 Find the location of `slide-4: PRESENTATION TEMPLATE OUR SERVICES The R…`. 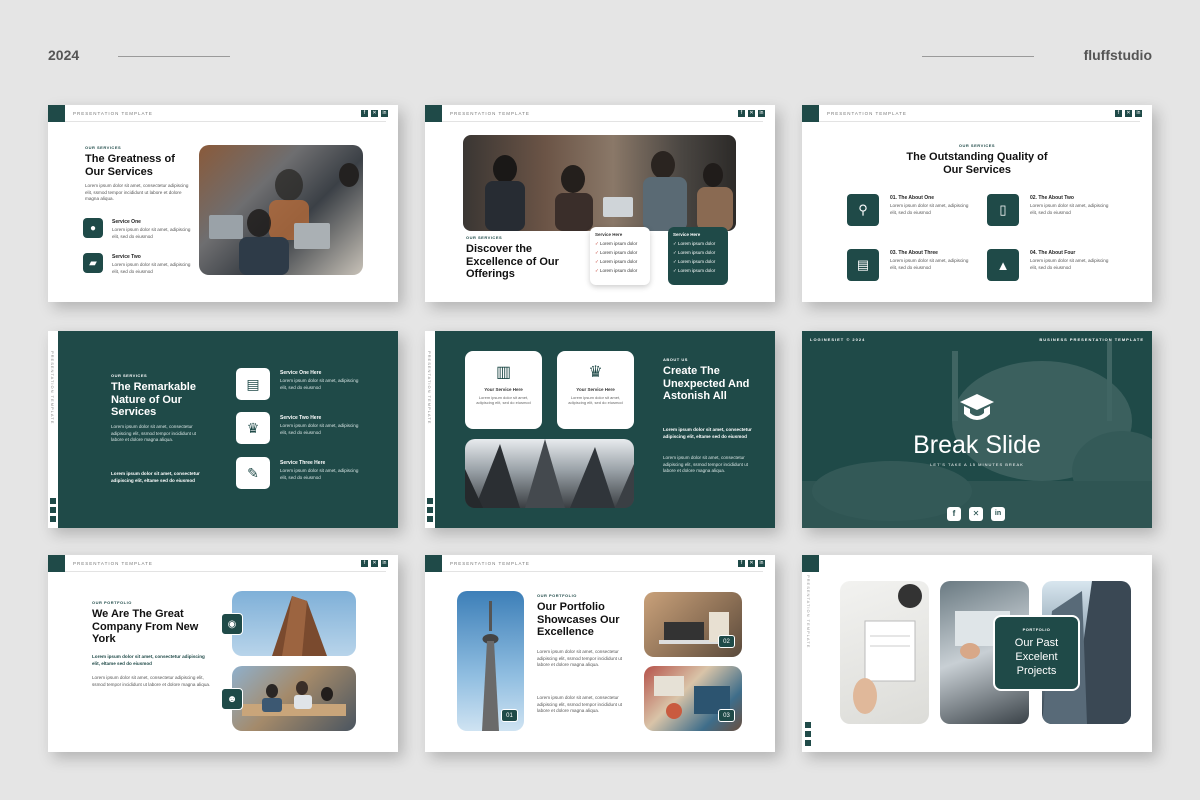

slide-4: PRESENTATION TEMPLATE OUR SERVICES The R… is located at coordinates (223, 429).